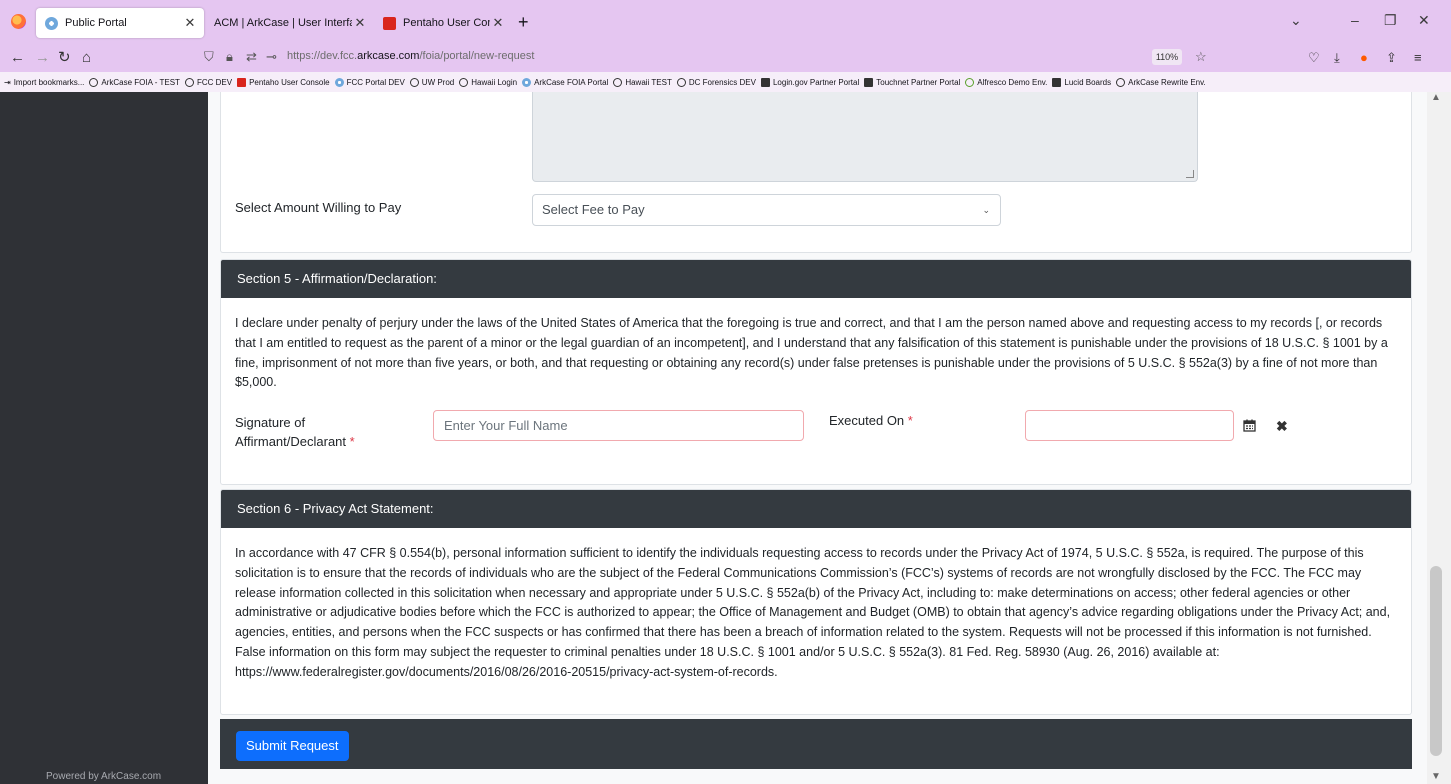 This screenshot has height=784, width=1451. Describe the element at coordinates (765, 82) in the screenshot. I see `login-gov-icon` at that location.